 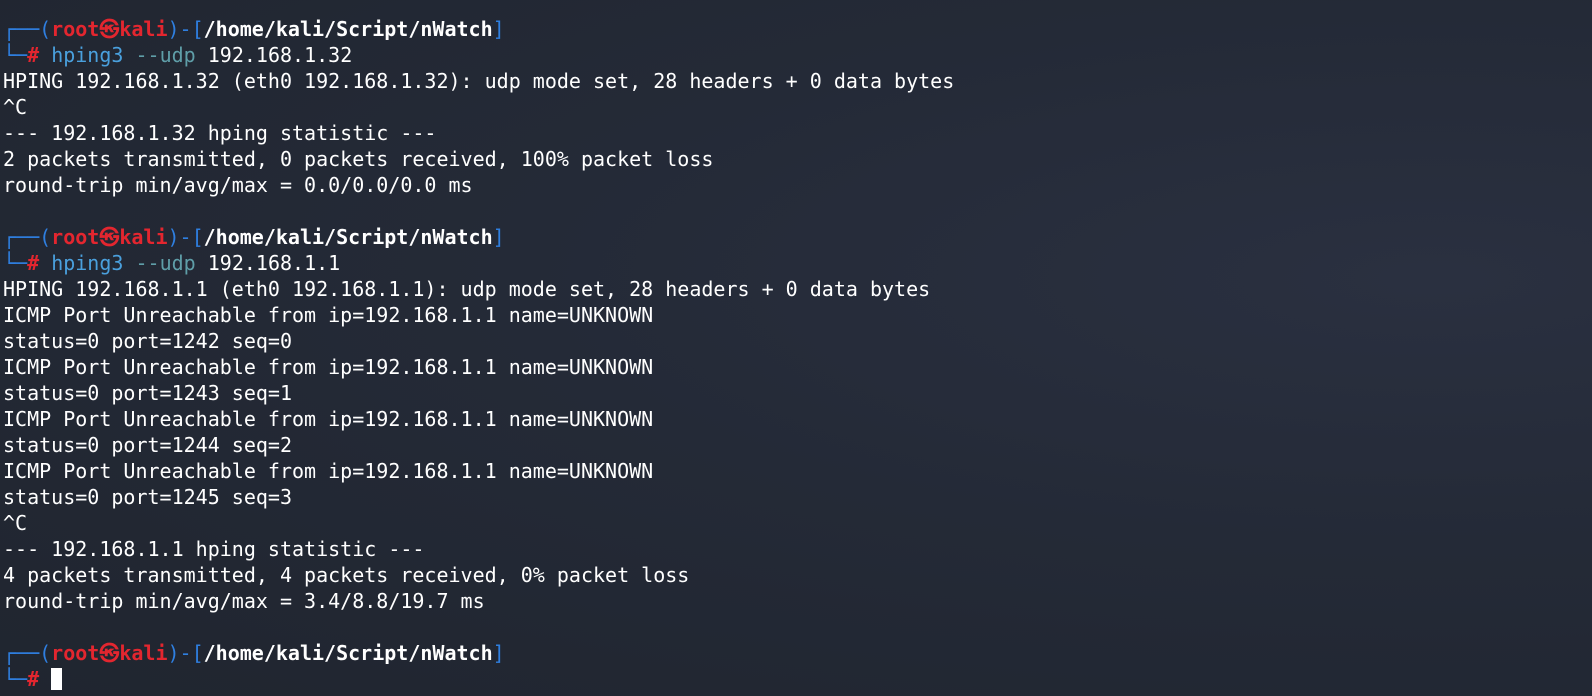 I want to click on output-line: --- 192.168.1.1 hping statistic ---, so click(x=214, y=549).